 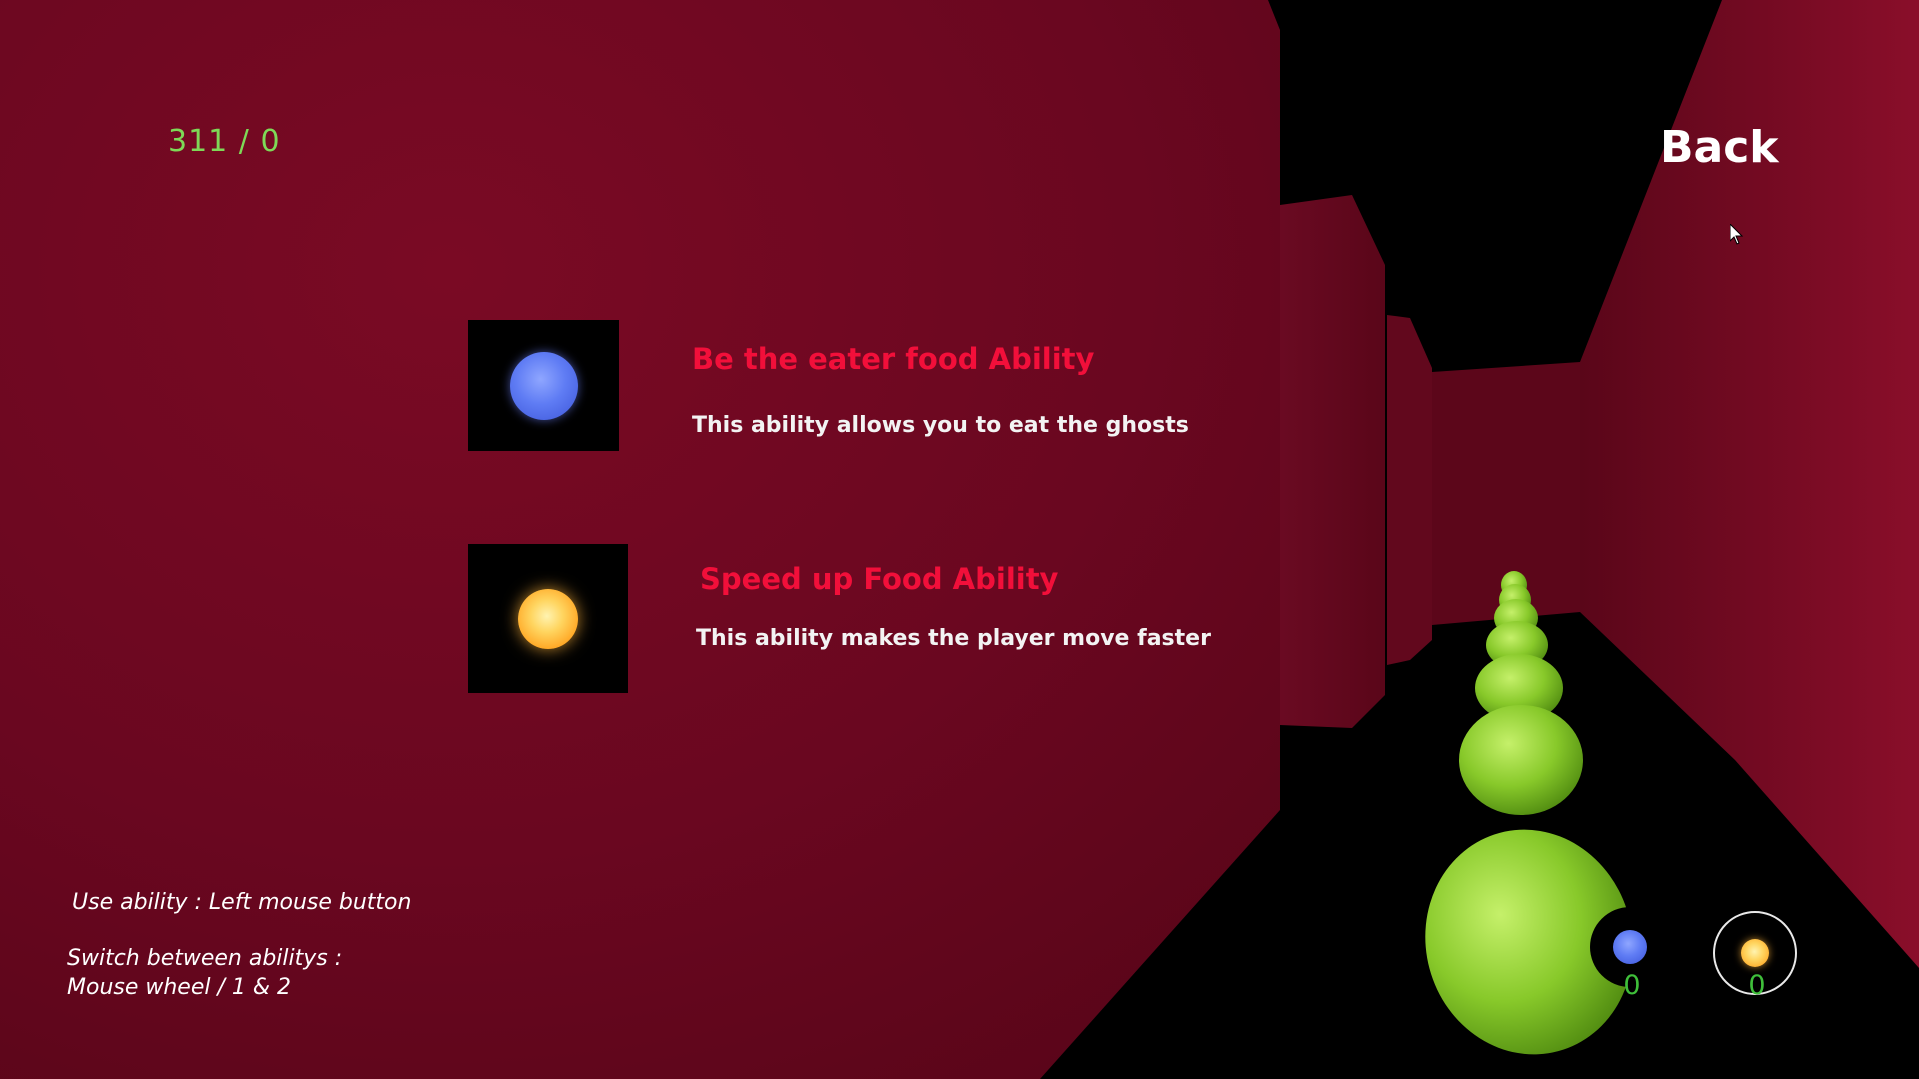 What do you see at coordinates (1632, 985) in the screenshot?
I see `inventory-count-eater: 0` at bounding box center [1632, 985].